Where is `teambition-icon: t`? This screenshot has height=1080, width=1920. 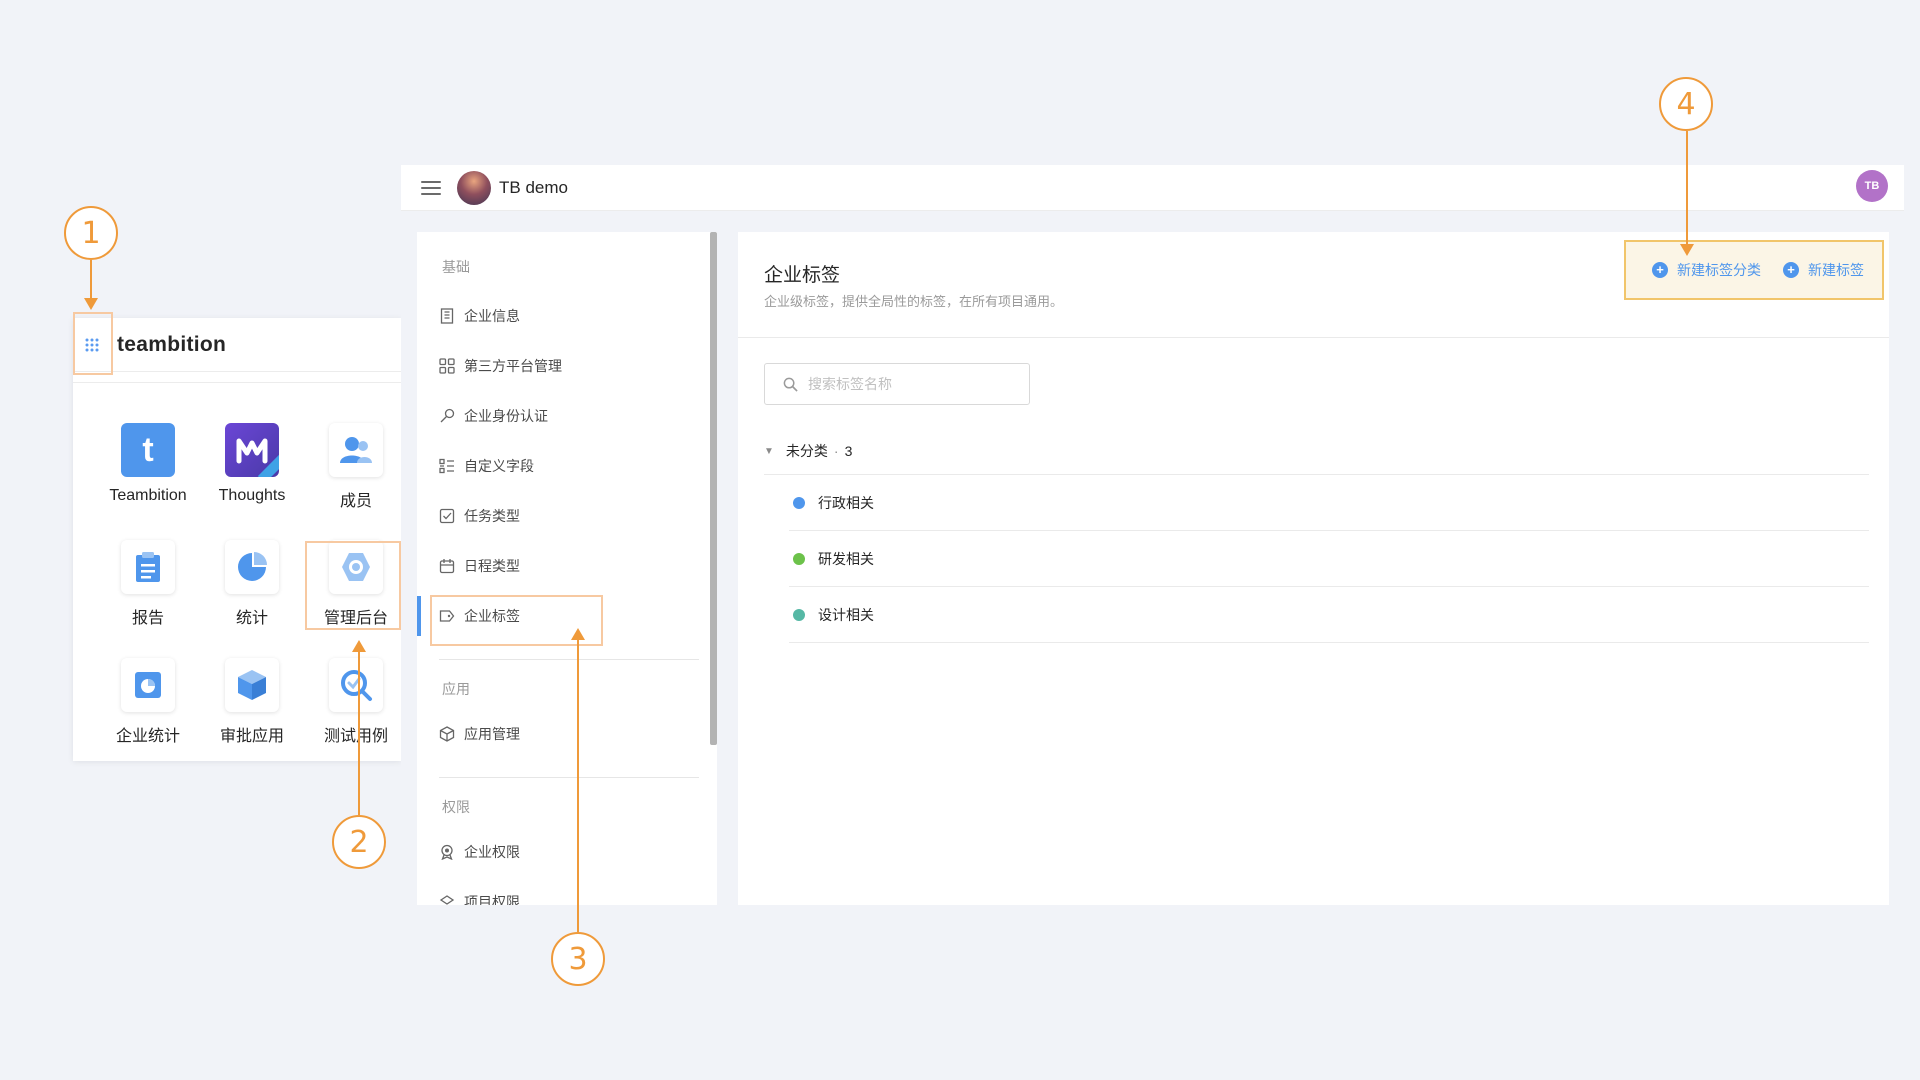
teambition-icon: t is located at coordinates (148, 450).